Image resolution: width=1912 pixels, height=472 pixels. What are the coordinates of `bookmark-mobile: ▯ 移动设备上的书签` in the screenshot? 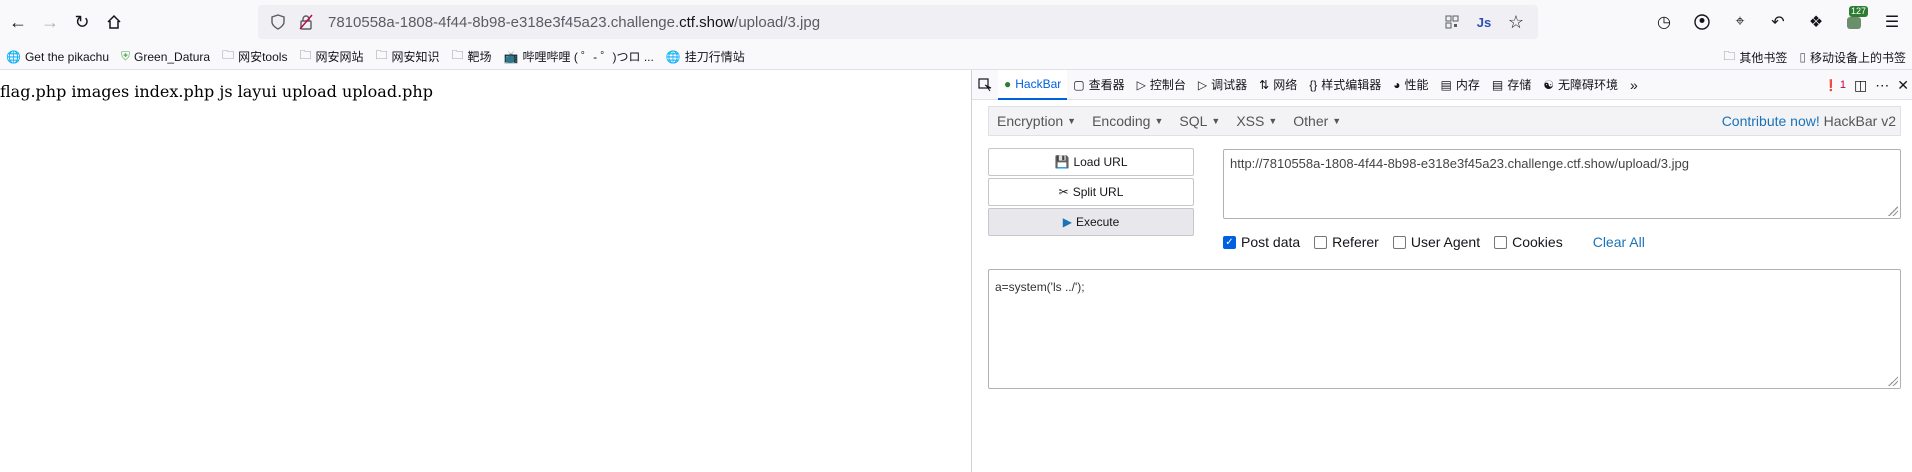 It's located at (1852, 57).